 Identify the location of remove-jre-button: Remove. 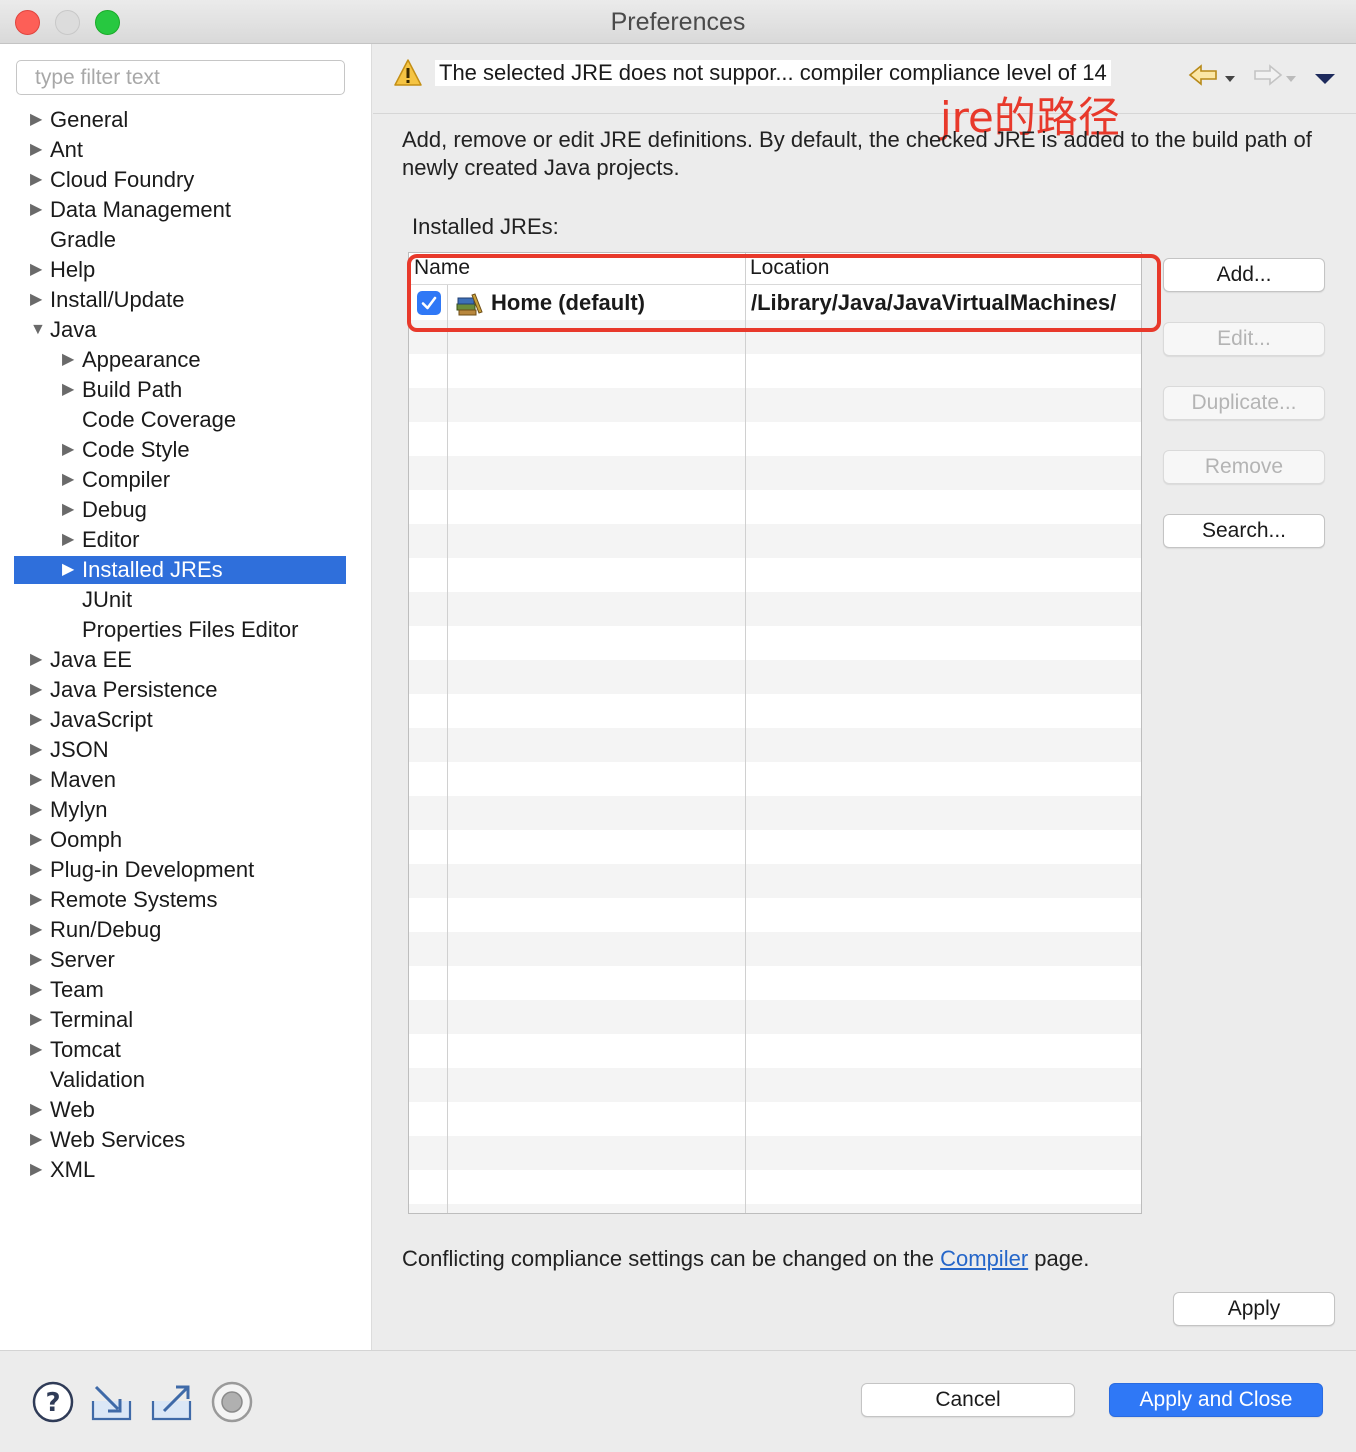
(1244, 467).